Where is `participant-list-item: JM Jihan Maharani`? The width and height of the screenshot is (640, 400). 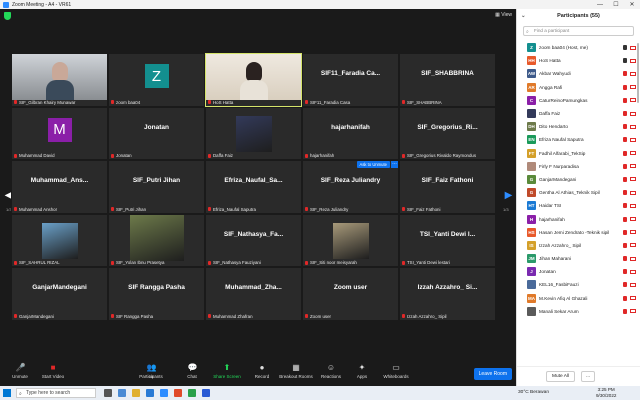 participant-list-item: JM Jihan Maharani is located at coordinates (578, 258).